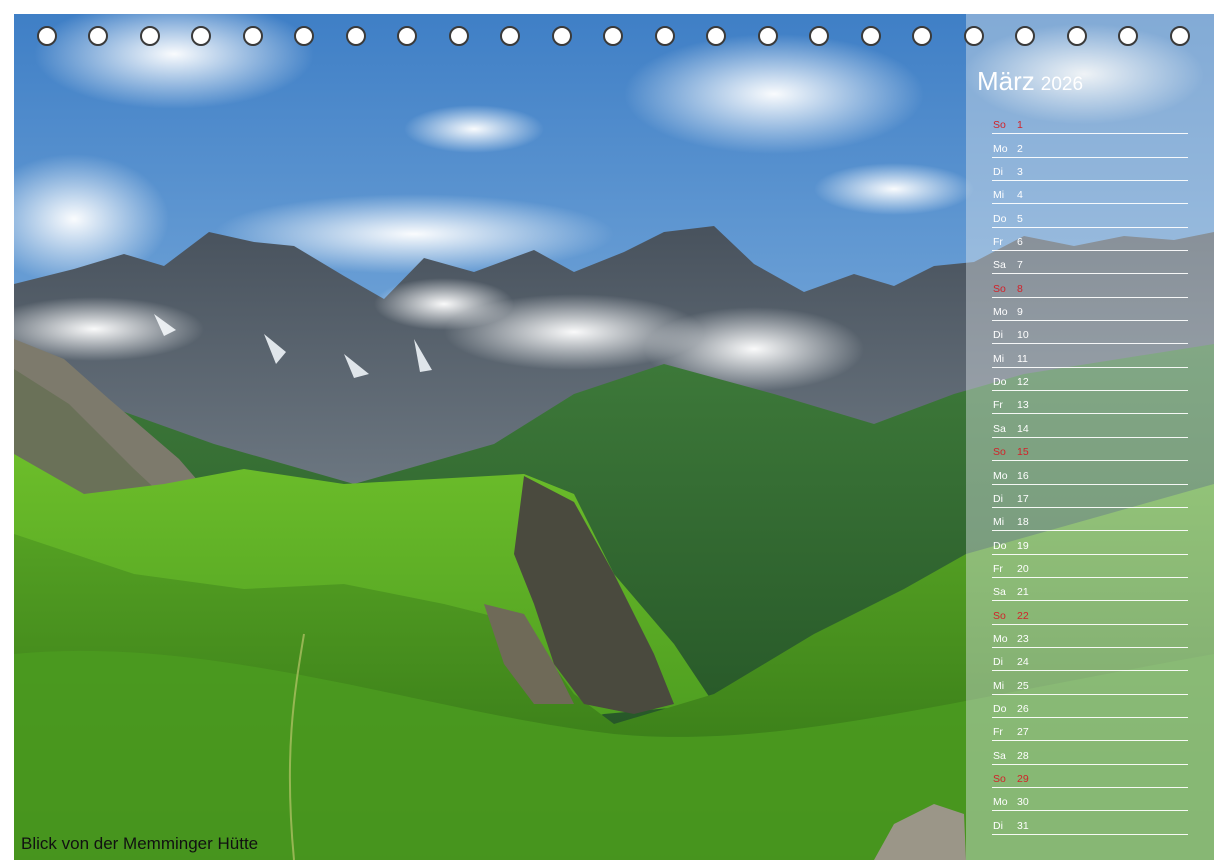  I want to click on day-number: 12, so click(1023, 382).